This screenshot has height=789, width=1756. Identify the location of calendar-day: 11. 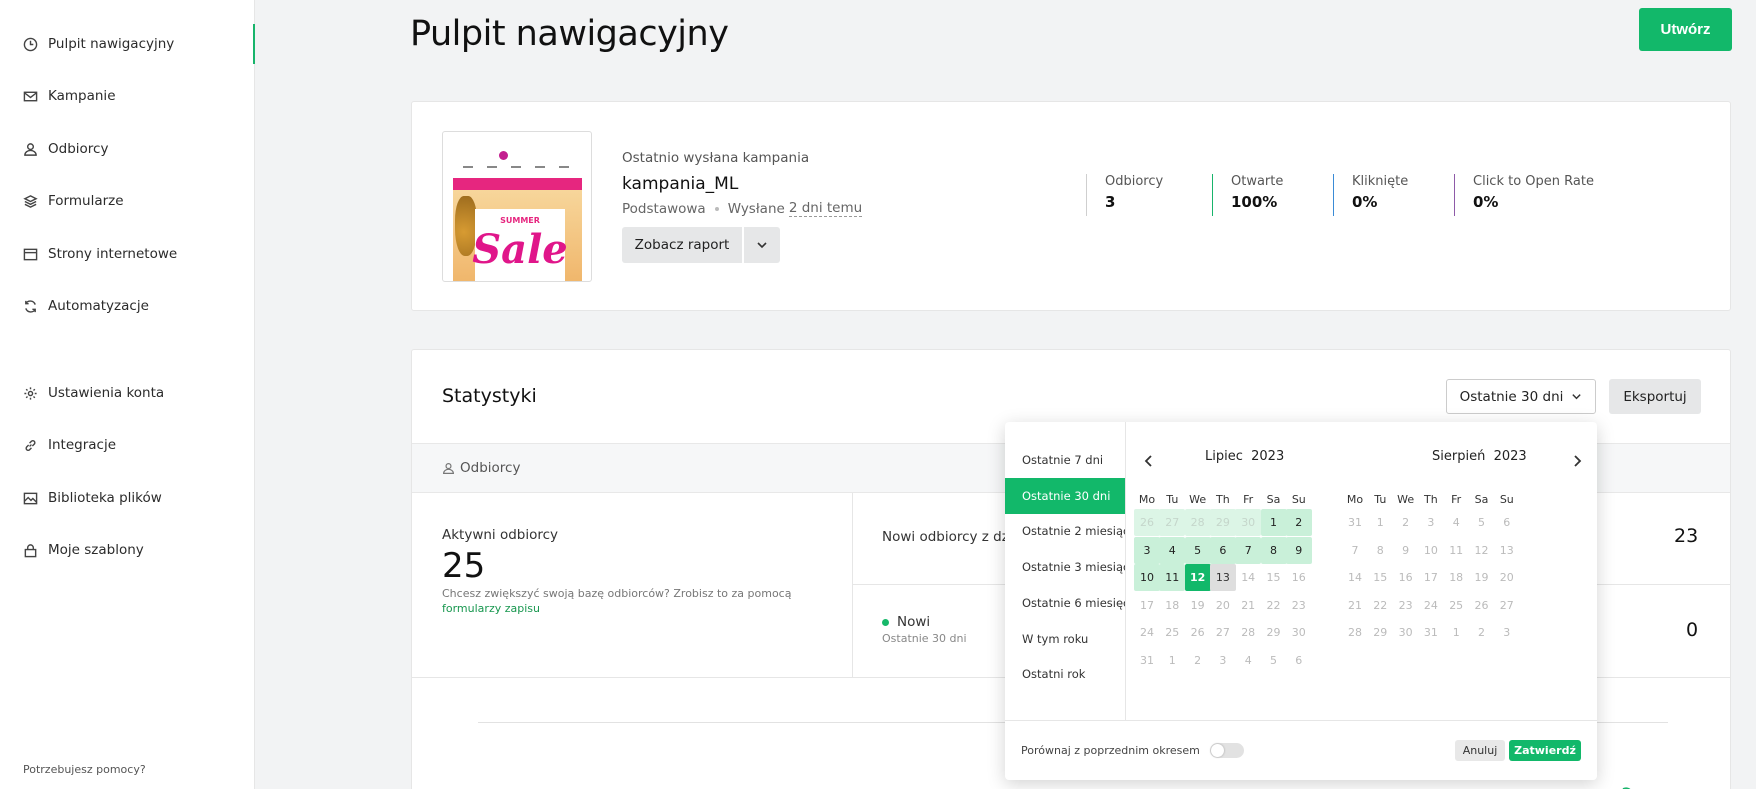
(1172, 577).